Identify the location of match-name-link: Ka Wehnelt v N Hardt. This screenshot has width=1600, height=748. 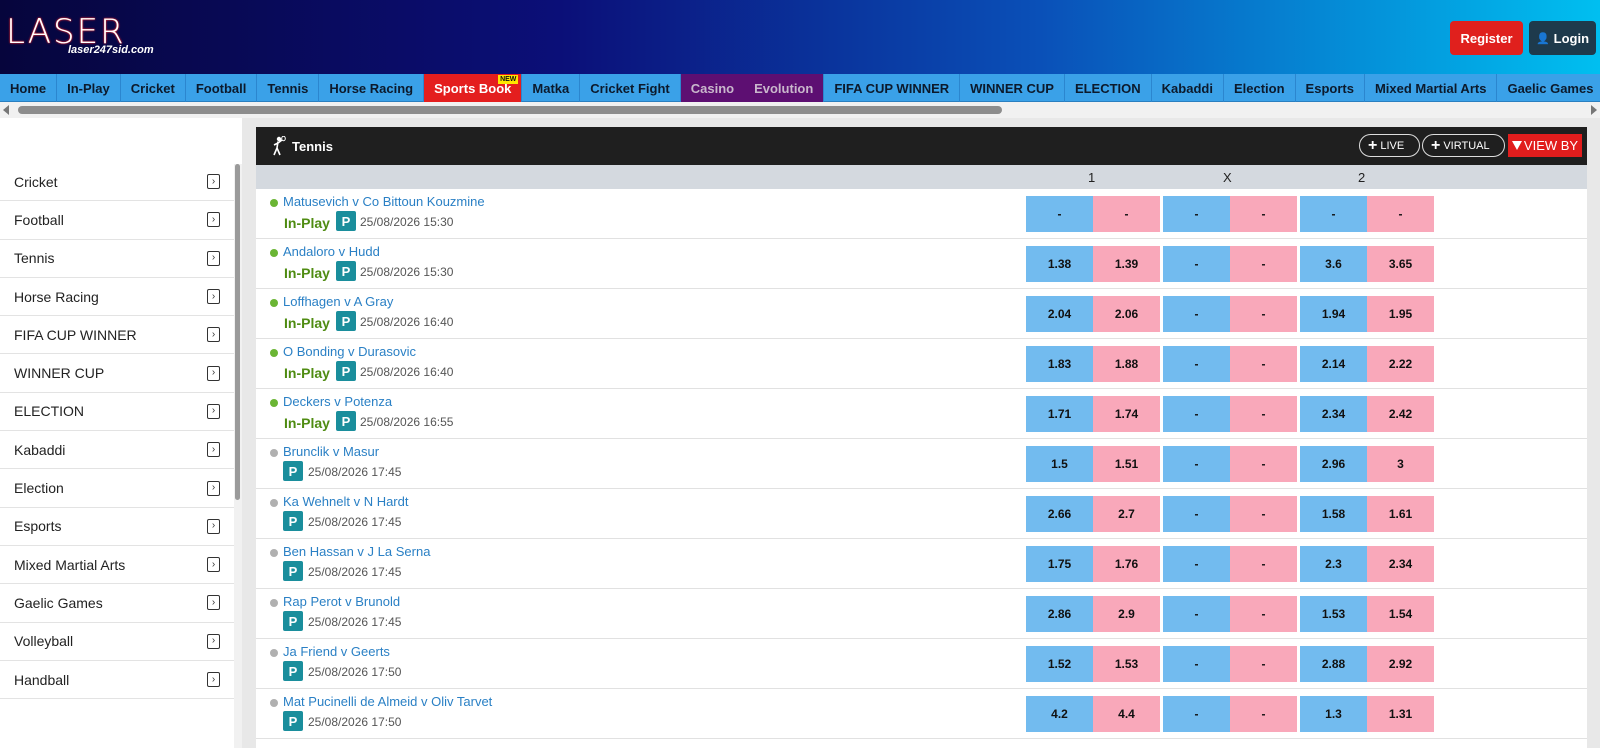
(345, 501).